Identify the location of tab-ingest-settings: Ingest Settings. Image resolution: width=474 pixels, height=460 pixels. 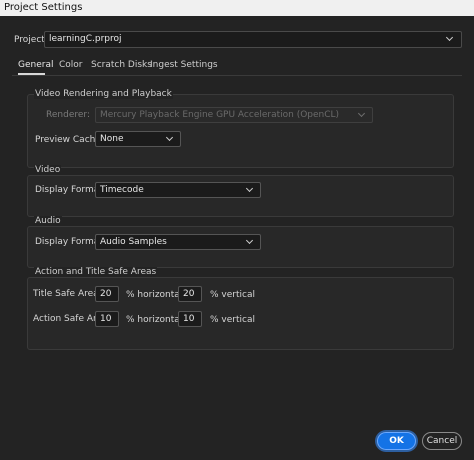
(184, 65).